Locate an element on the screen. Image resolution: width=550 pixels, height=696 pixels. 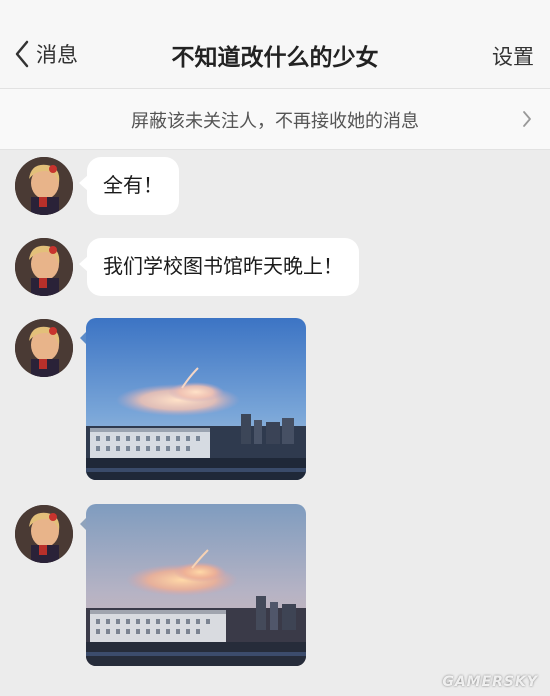
message-bubble: 全有！ is located at coordinates (129, 186).